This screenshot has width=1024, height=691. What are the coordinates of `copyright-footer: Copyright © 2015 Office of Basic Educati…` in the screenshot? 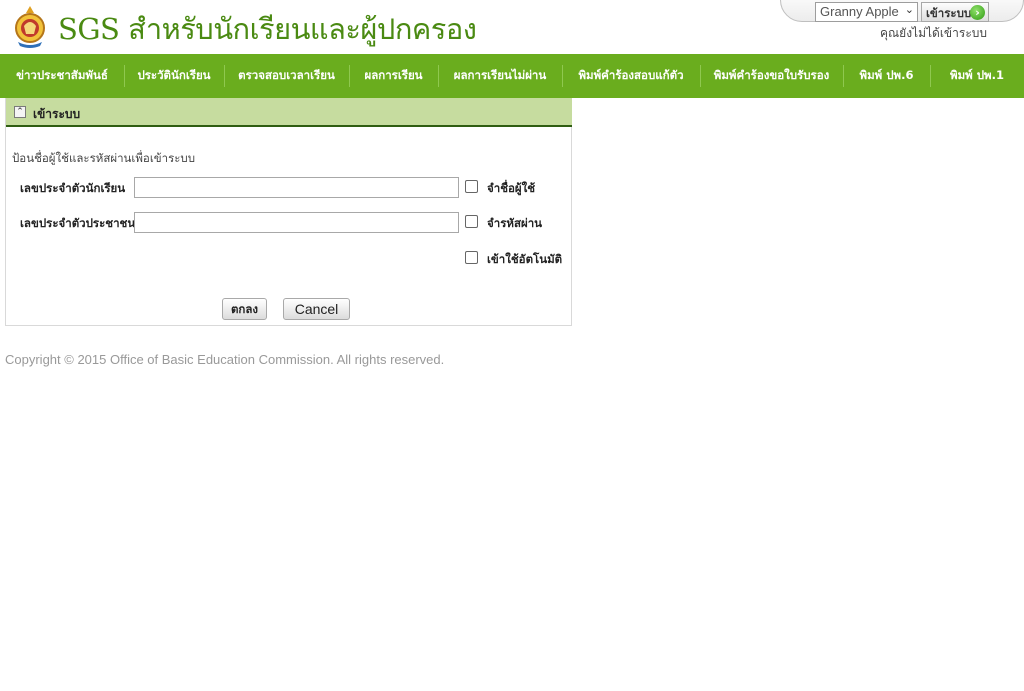 It's located at (225, 359).